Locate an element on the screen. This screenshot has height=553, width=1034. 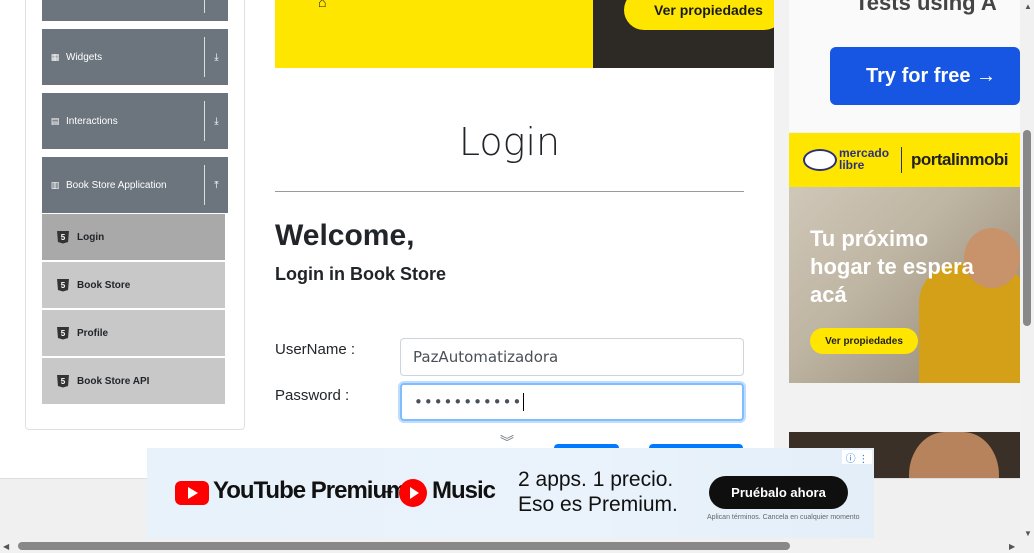
sidebar-item-label: Login is located at coordinates (91, 237).